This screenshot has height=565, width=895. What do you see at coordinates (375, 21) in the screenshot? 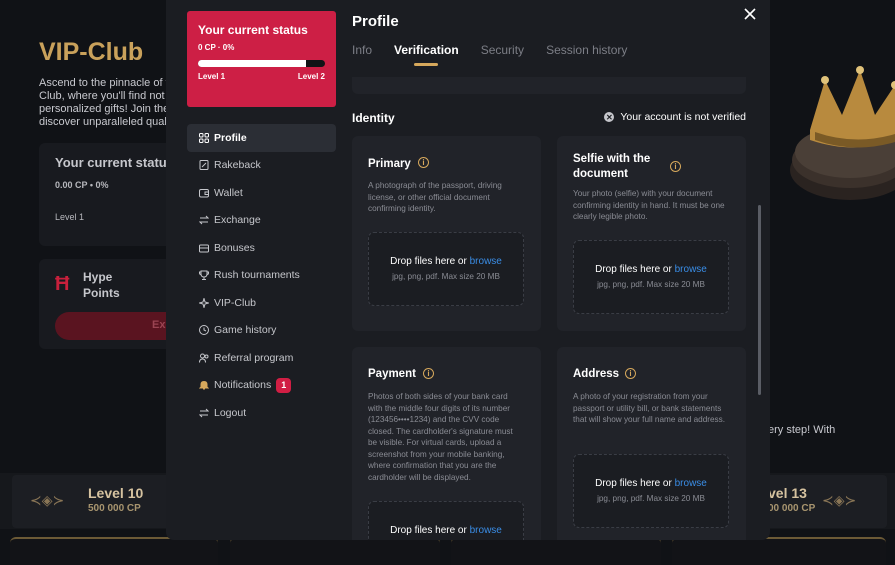
I see `page-title: Profile` at bounding box center [375, 21].